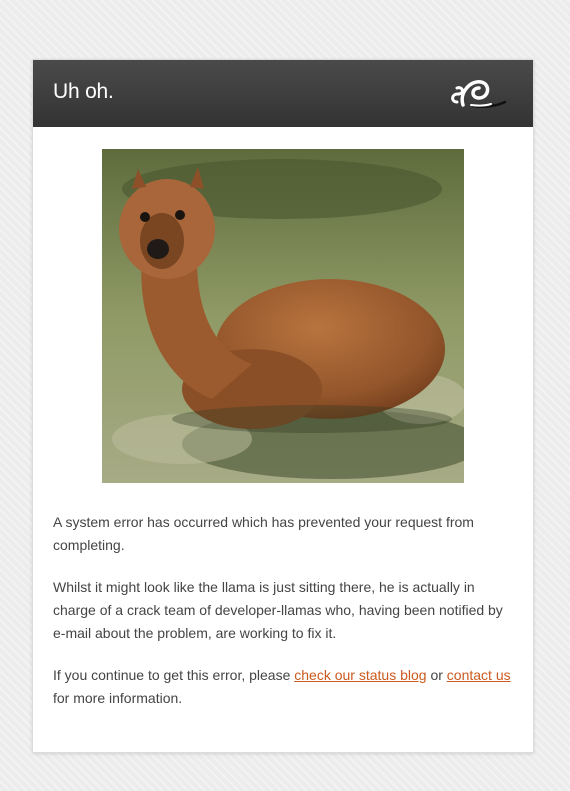  I want to click on paragraph-3-tail: for more information., so click(118, 698).